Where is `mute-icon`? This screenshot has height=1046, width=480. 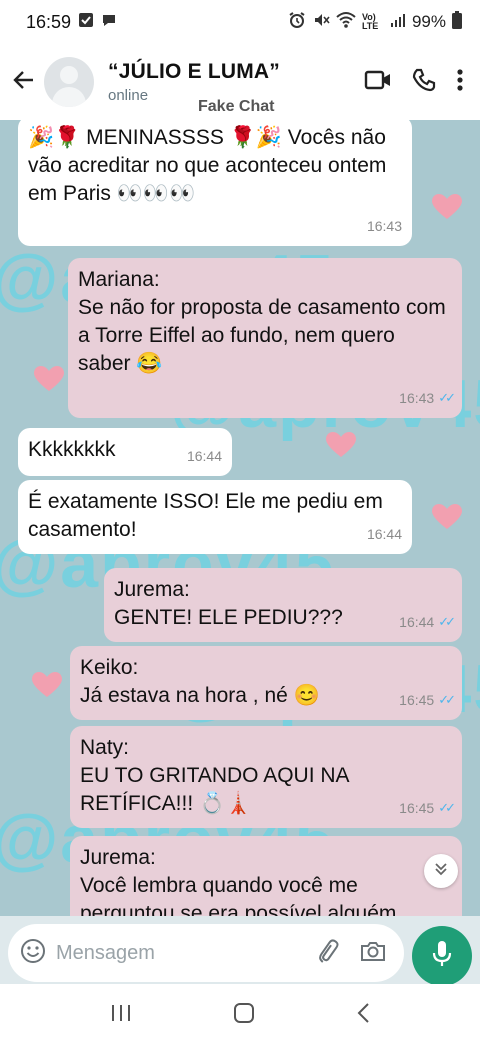 mute-icon is located at coordinates (321, 22).